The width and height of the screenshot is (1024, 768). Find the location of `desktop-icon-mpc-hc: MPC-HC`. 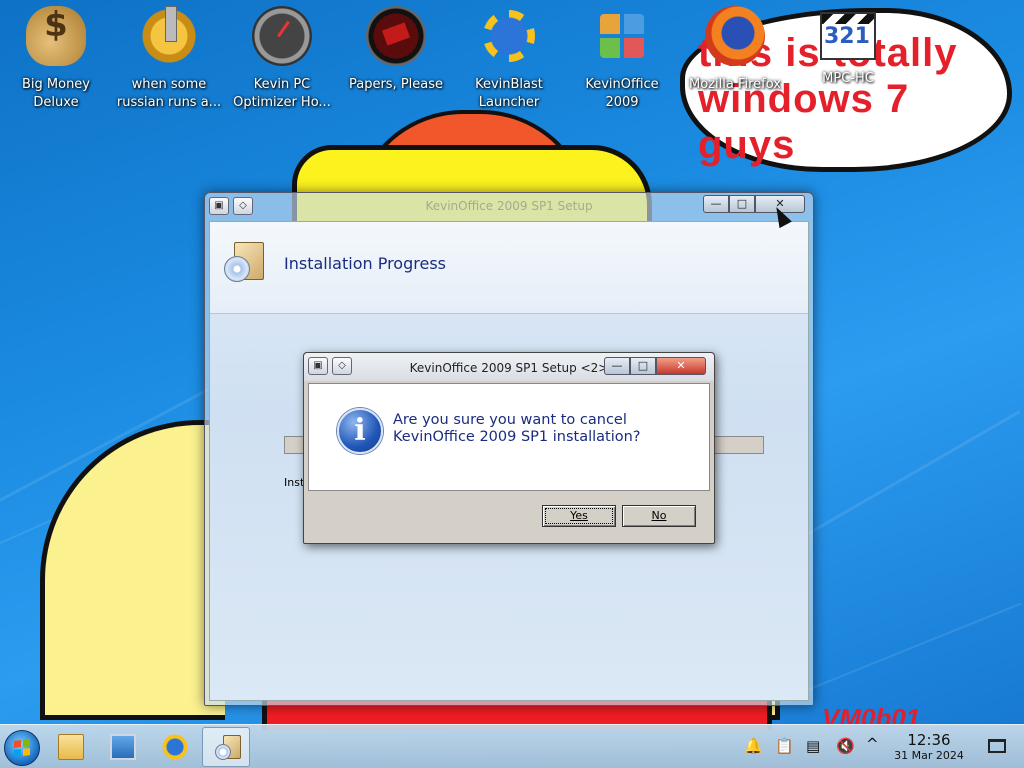

desktop-icon-mpc-hc: MPC-HC is located at coordinates (848, 47).